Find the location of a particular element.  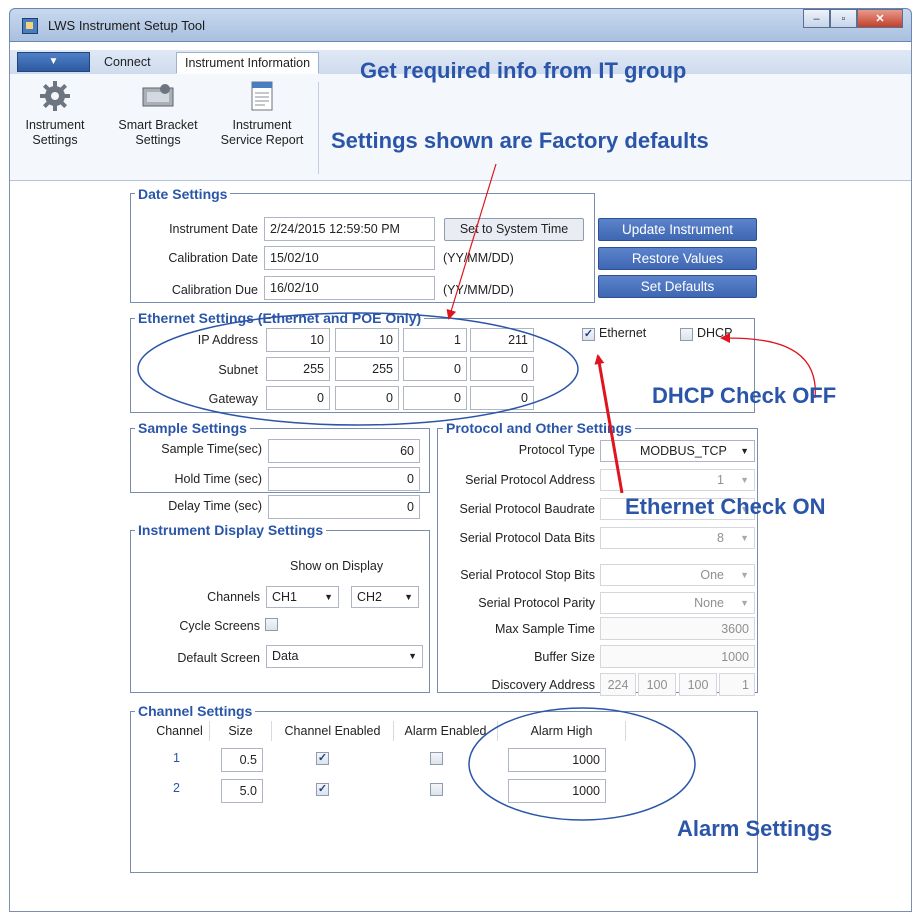

col-header-alarm-enabled: Alarm Enabled is located at coordinates (446, 731).